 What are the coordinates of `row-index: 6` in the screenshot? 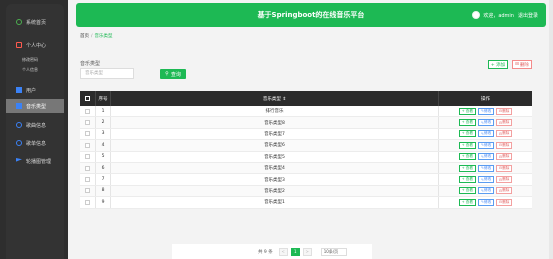 It's located at (102, 168).